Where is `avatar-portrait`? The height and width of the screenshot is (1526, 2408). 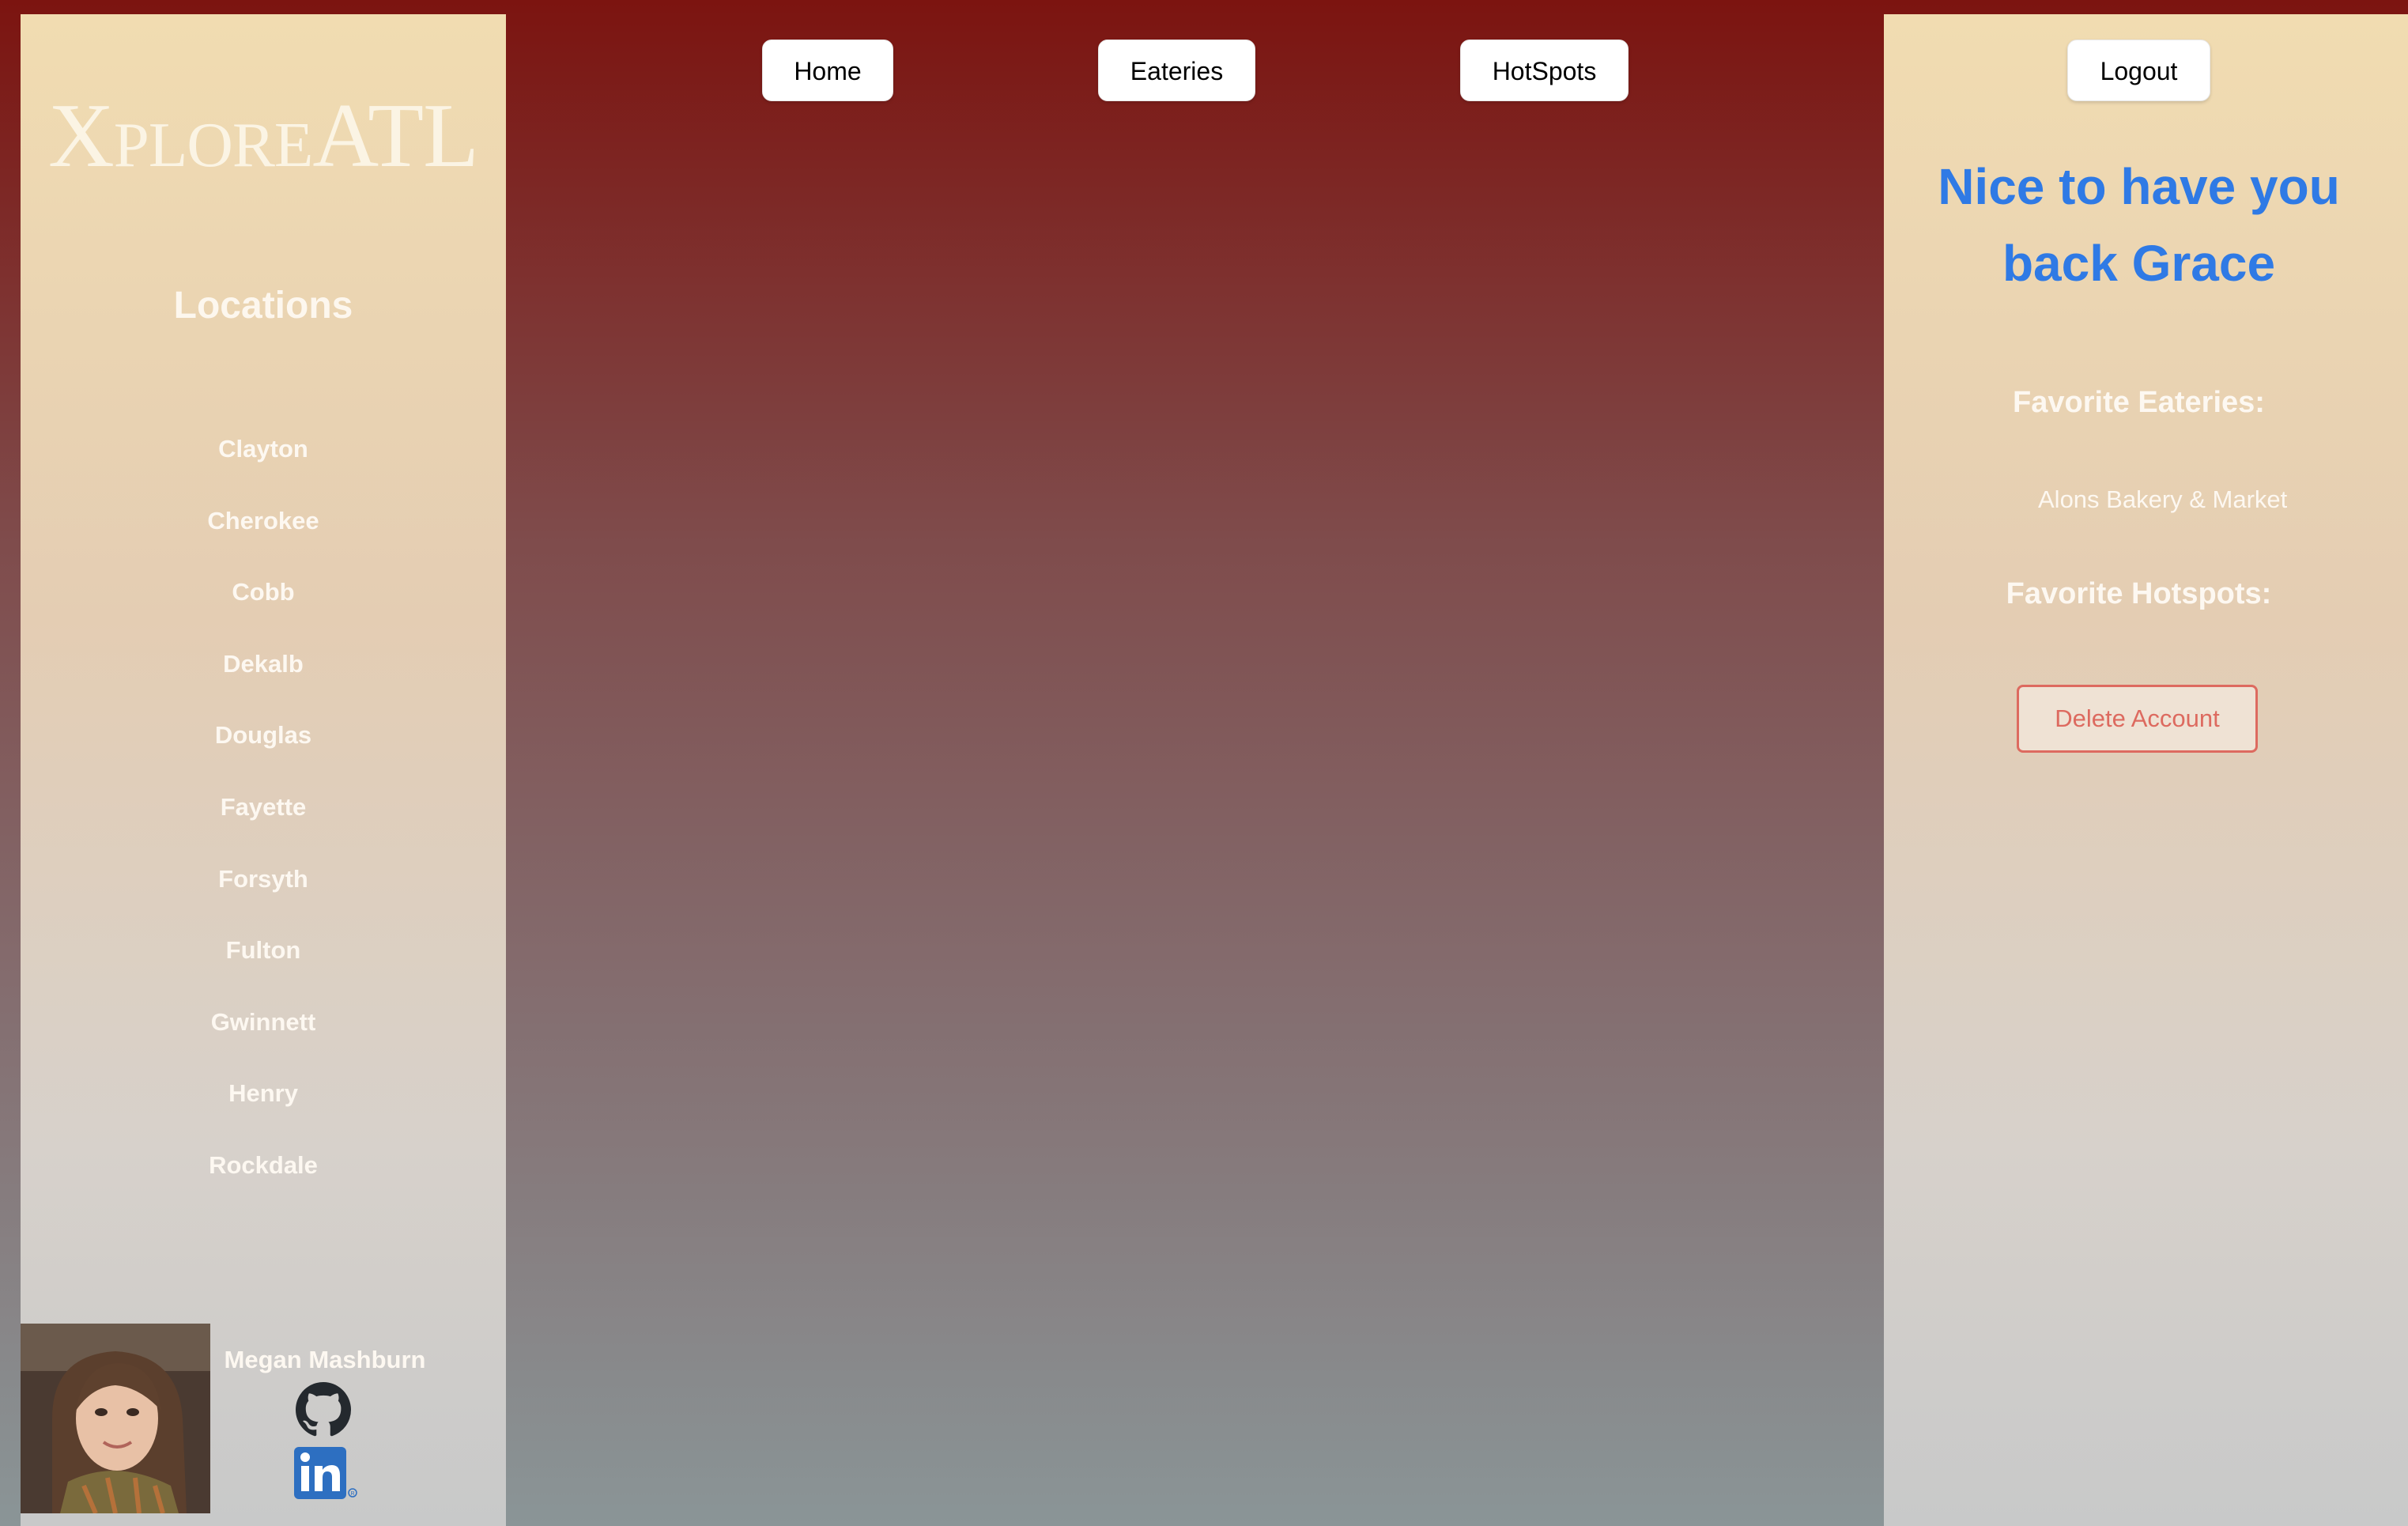
avatar-portrait is located at coordinates (115, 1418).